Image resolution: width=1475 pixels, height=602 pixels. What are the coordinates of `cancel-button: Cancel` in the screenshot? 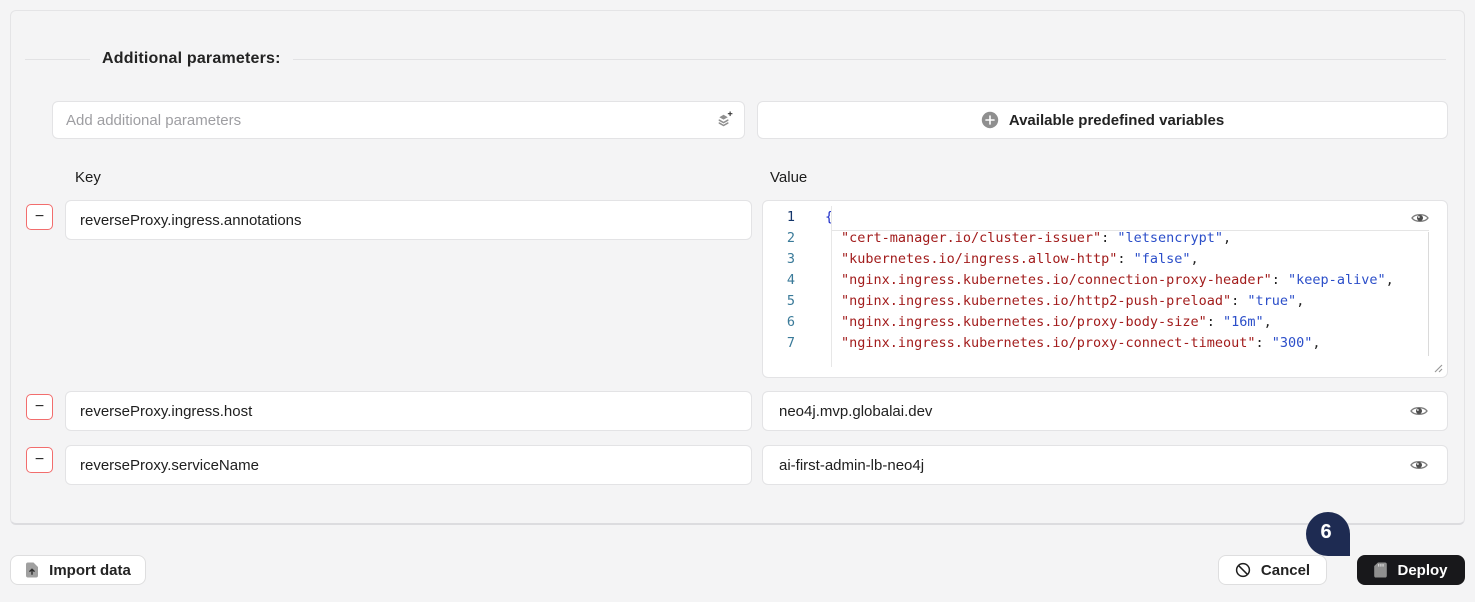 It's located at (1272, 570).